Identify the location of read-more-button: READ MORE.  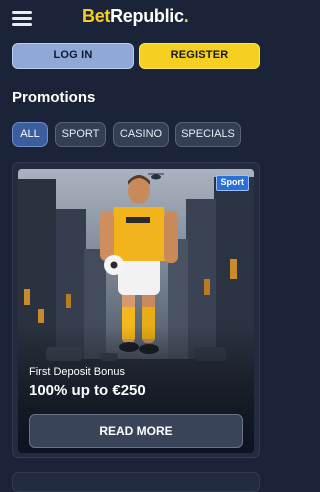
(136, 431).